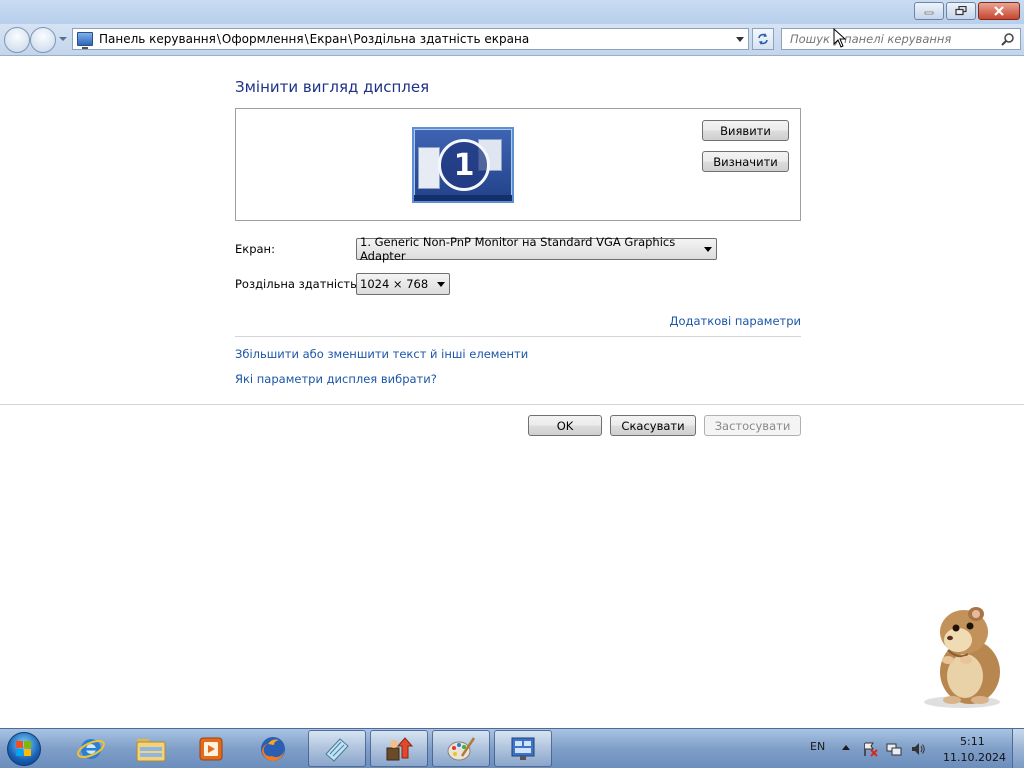 The image size is (1024, 768). I want to click on taskbar-internet-explorer, so click(91, 748).